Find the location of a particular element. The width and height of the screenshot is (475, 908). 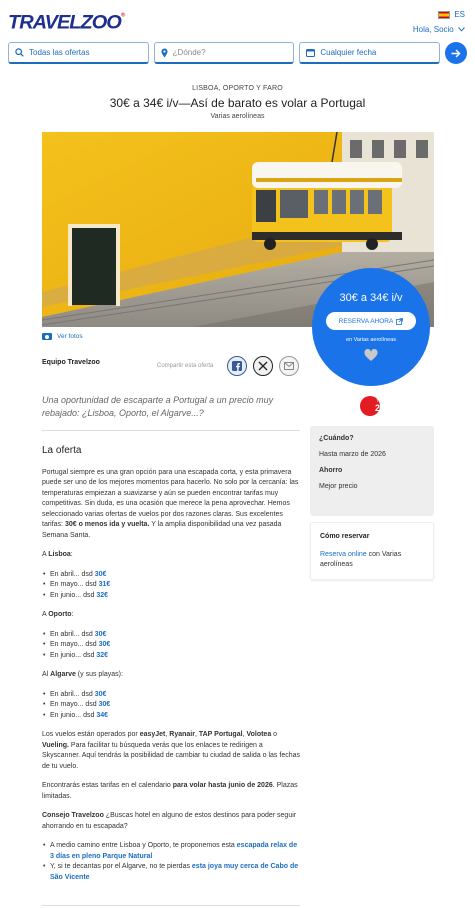

deal-kicker: LISBOA, OPORTO Y FARO is located at coordinates (237, 88).